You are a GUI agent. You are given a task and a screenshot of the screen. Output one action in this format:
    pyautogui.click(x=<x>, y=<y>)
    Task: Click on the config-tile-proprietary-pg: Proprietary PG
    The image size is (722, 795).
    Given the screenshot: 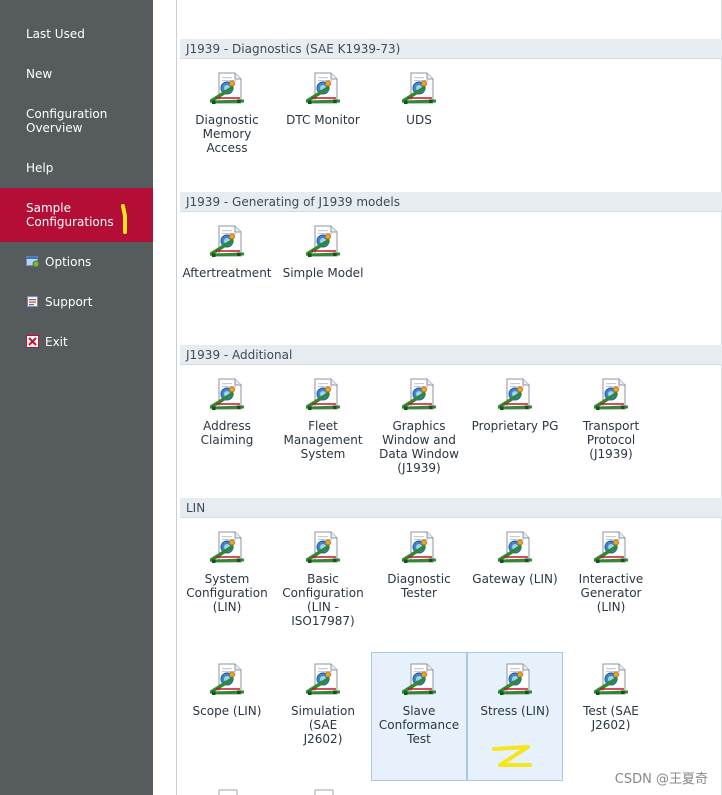 What is the action you would take?
    pyautogui.click(x=515, y=423)
    